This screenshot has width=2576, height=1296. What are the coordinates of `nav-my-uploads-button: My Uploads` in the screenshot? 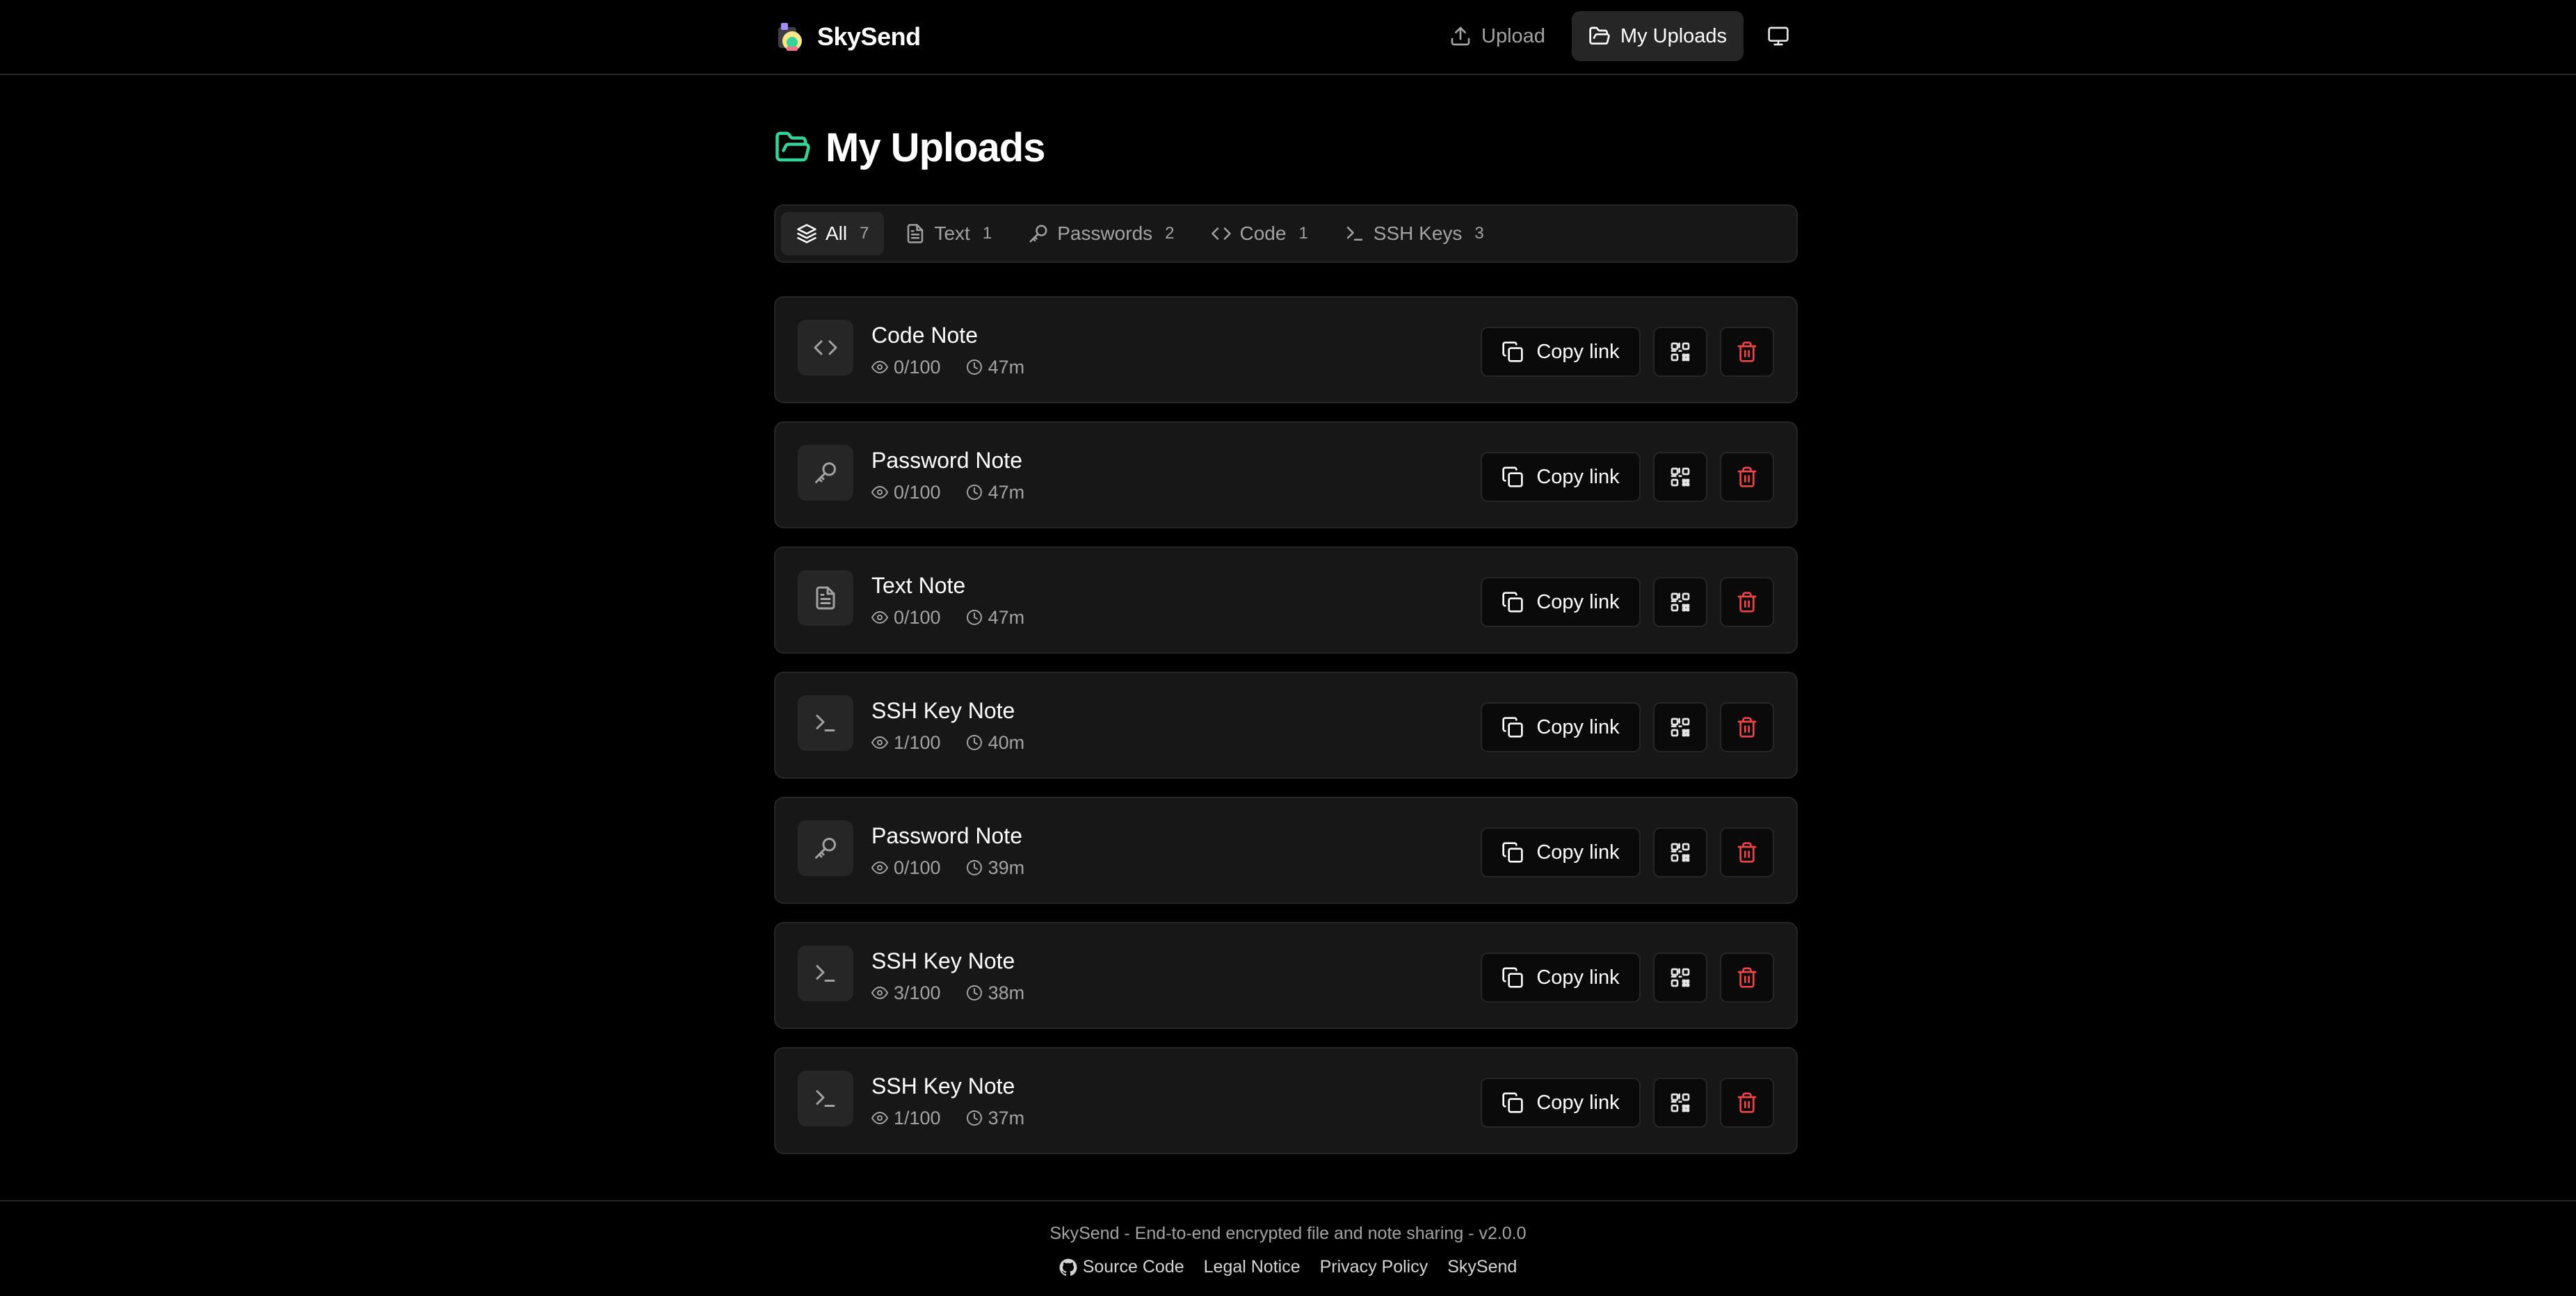 It's located at (1657, 36).